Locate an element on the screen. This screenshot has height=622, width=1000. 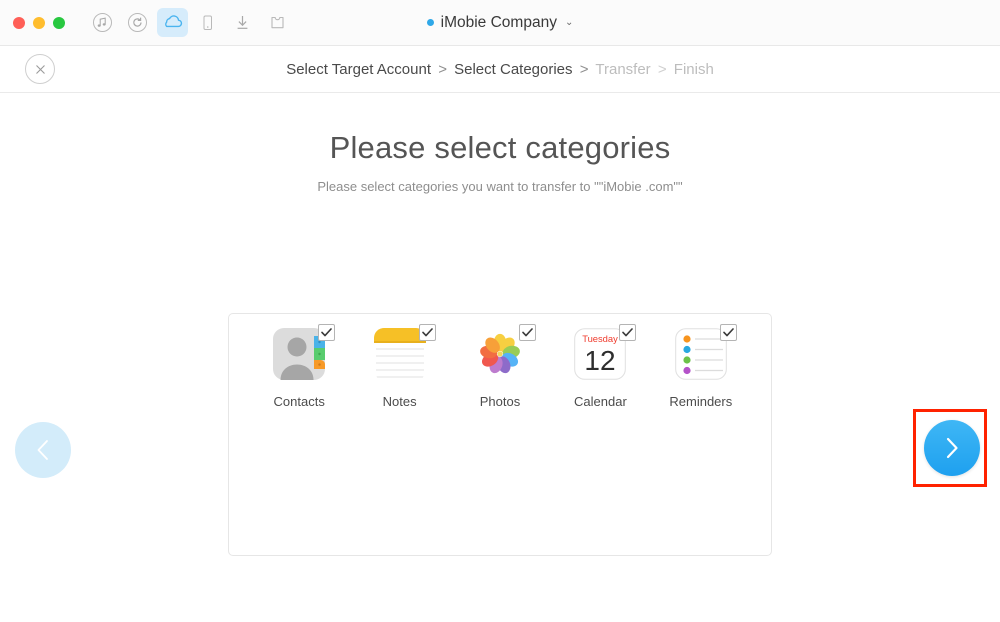
category-item-photos: Photos is located at coordinates (500, 366).